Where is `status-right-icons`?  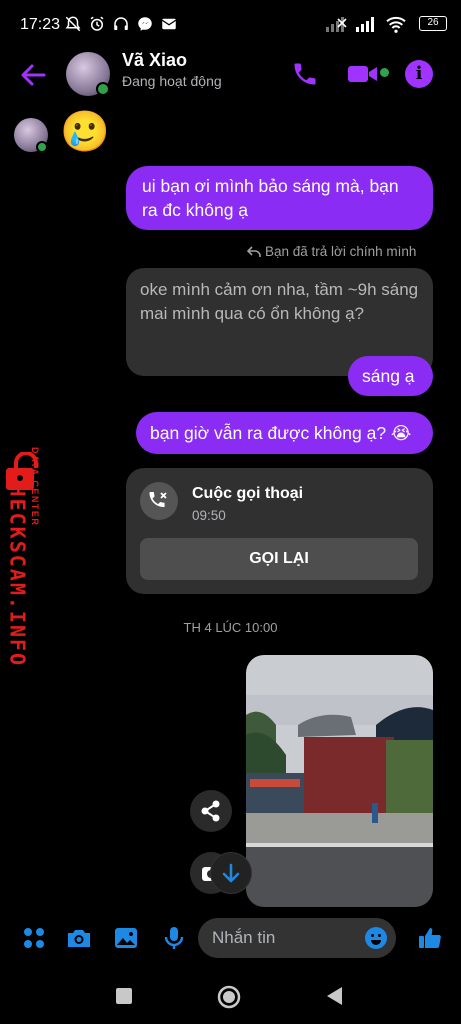
status-right-icons is located at coordinates (366, 24).